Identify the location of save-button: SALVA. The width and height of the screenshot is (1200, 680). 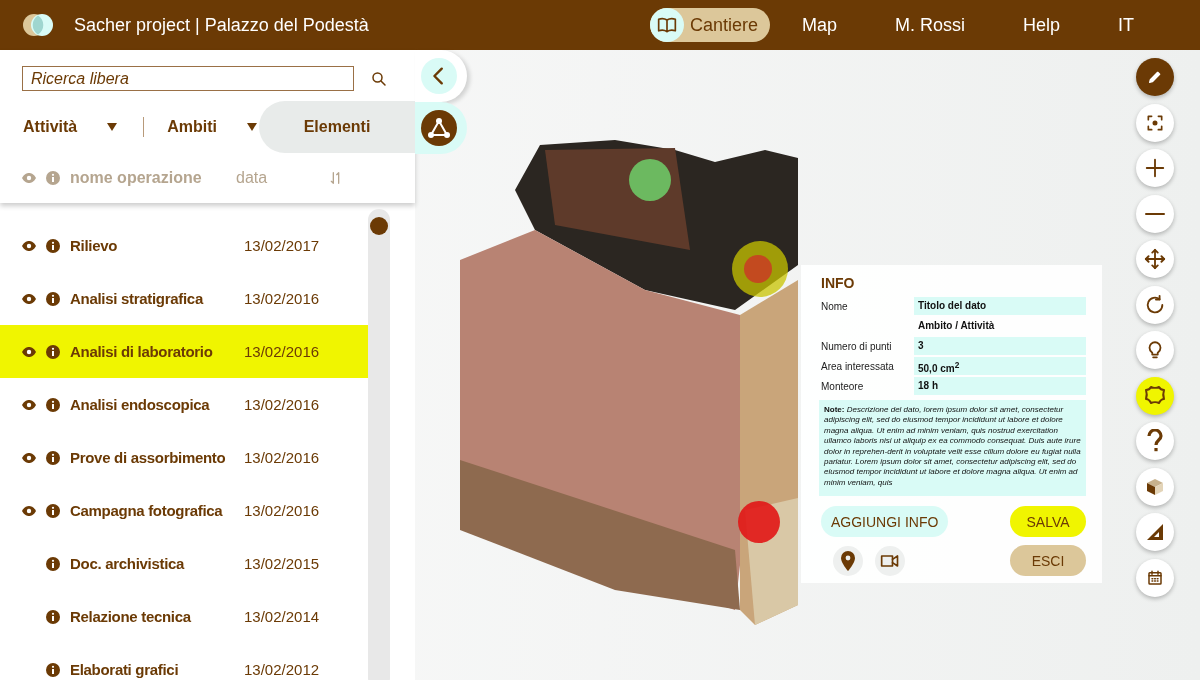
(1048, 522).